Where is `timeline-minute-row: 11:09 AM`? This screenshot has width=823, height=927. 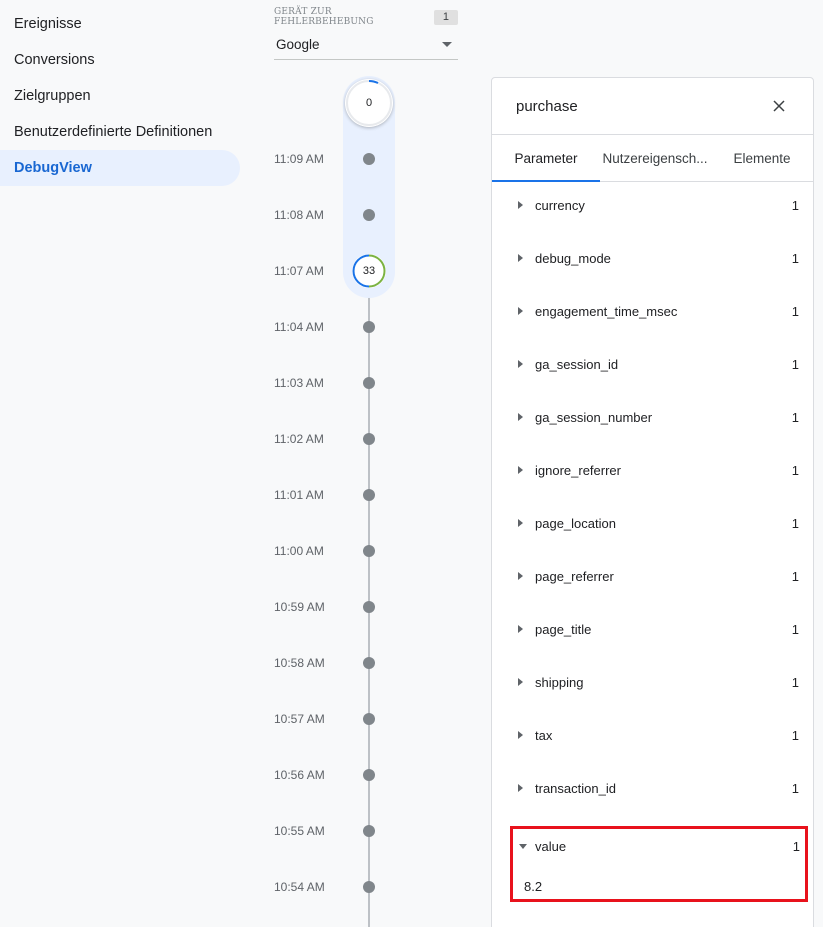 timeline-minute-row: 11:09 AM is located at coordinates (370, 159).